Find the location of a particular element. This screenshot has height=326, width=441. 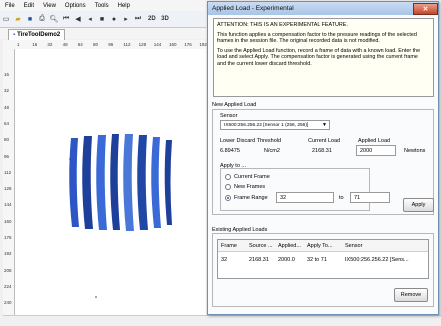

range-to-label: to is located at coordinates (341, 198).